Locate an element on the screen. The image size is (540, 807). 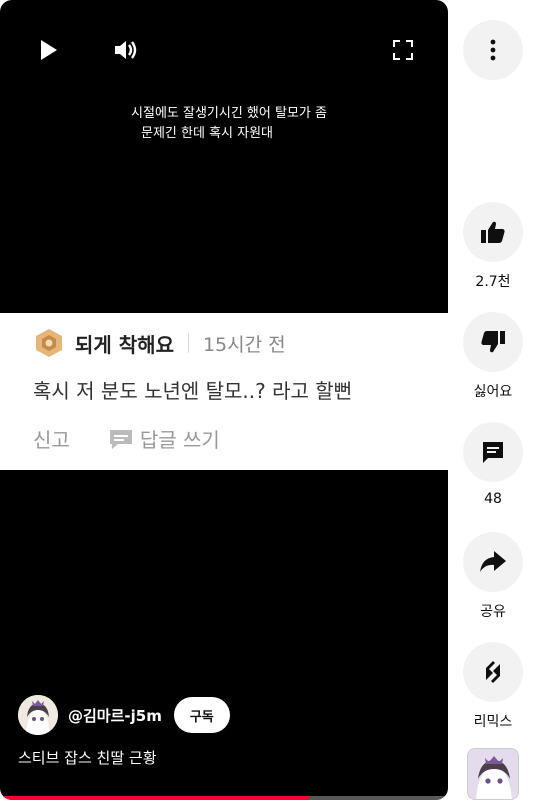
more-button is located at coordinates (493, 50).